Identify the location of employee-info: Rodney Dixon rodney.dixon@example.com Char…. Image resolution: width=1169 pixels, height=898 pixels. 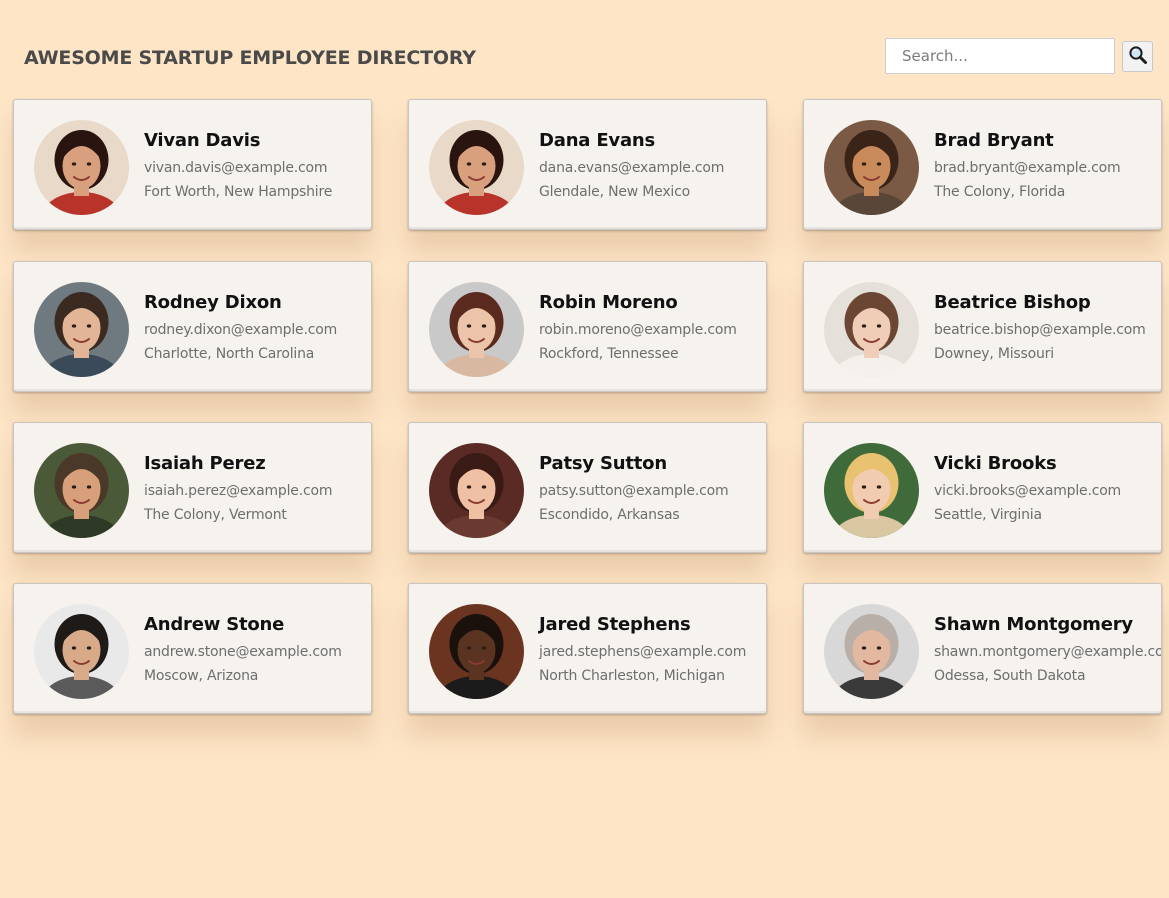
(257, 328).